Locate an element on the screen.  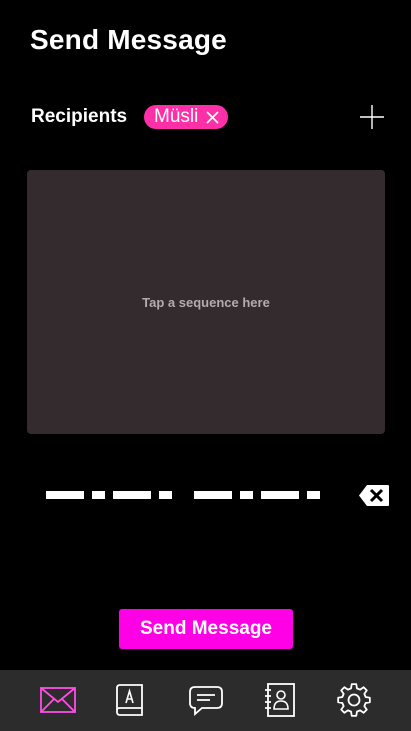
close-icon is located at coordinates (212, 117).